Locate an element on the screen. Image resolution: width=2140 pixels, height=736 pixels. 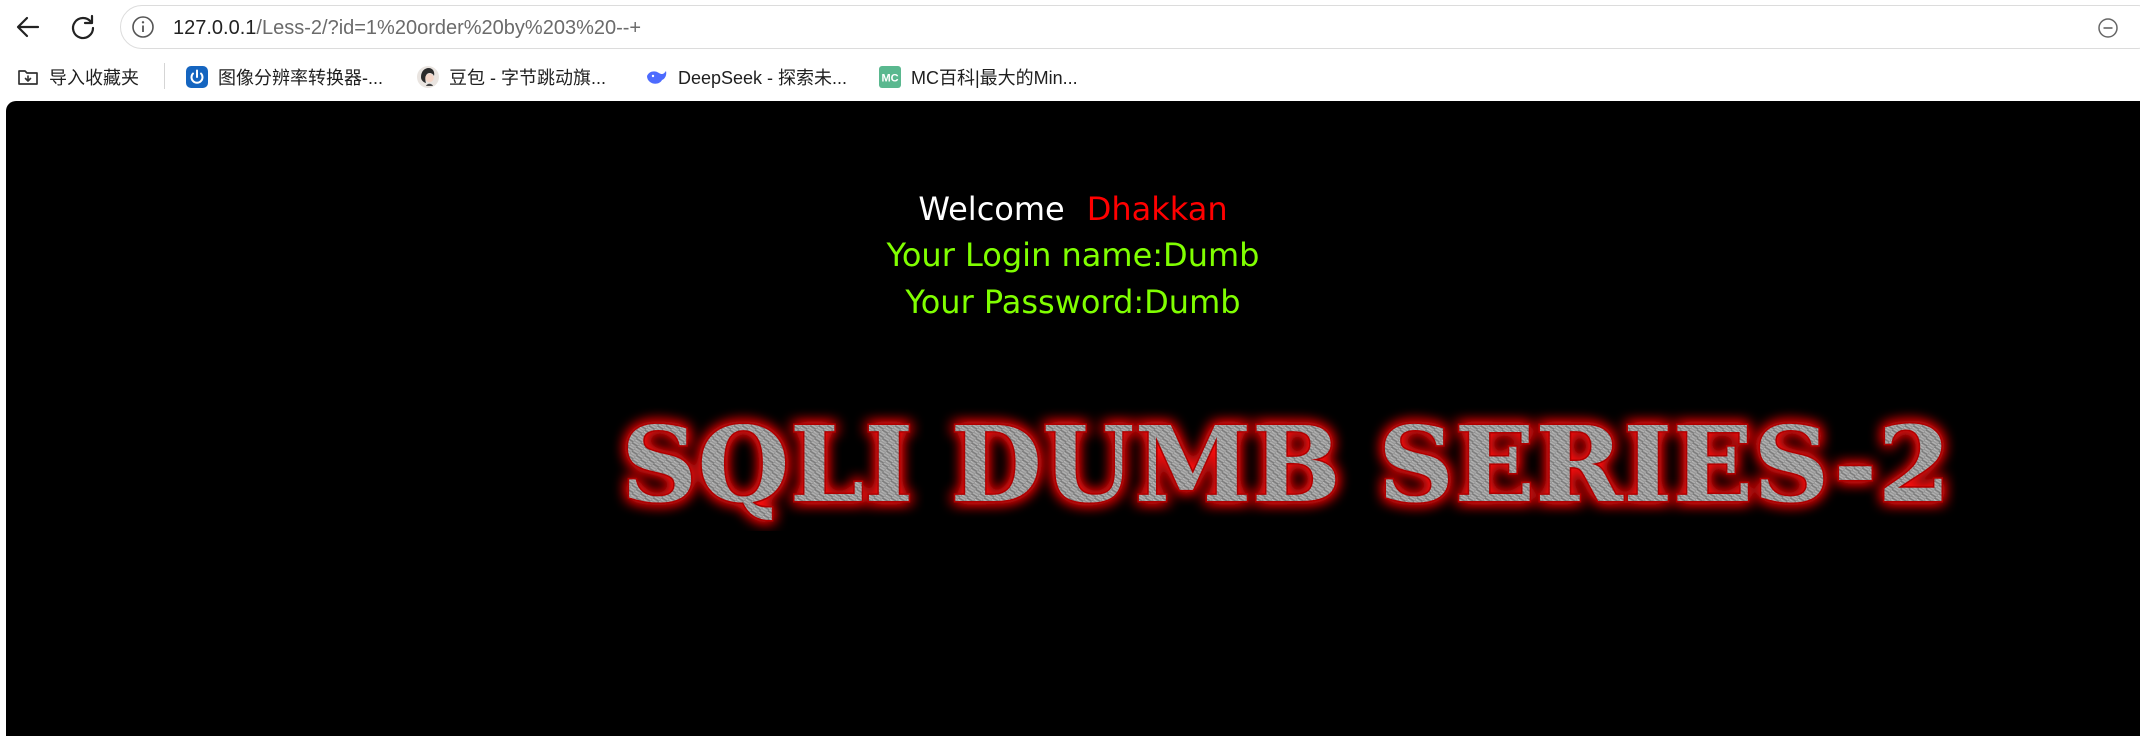
svg-text: MC is located at coordinates (889, 79).